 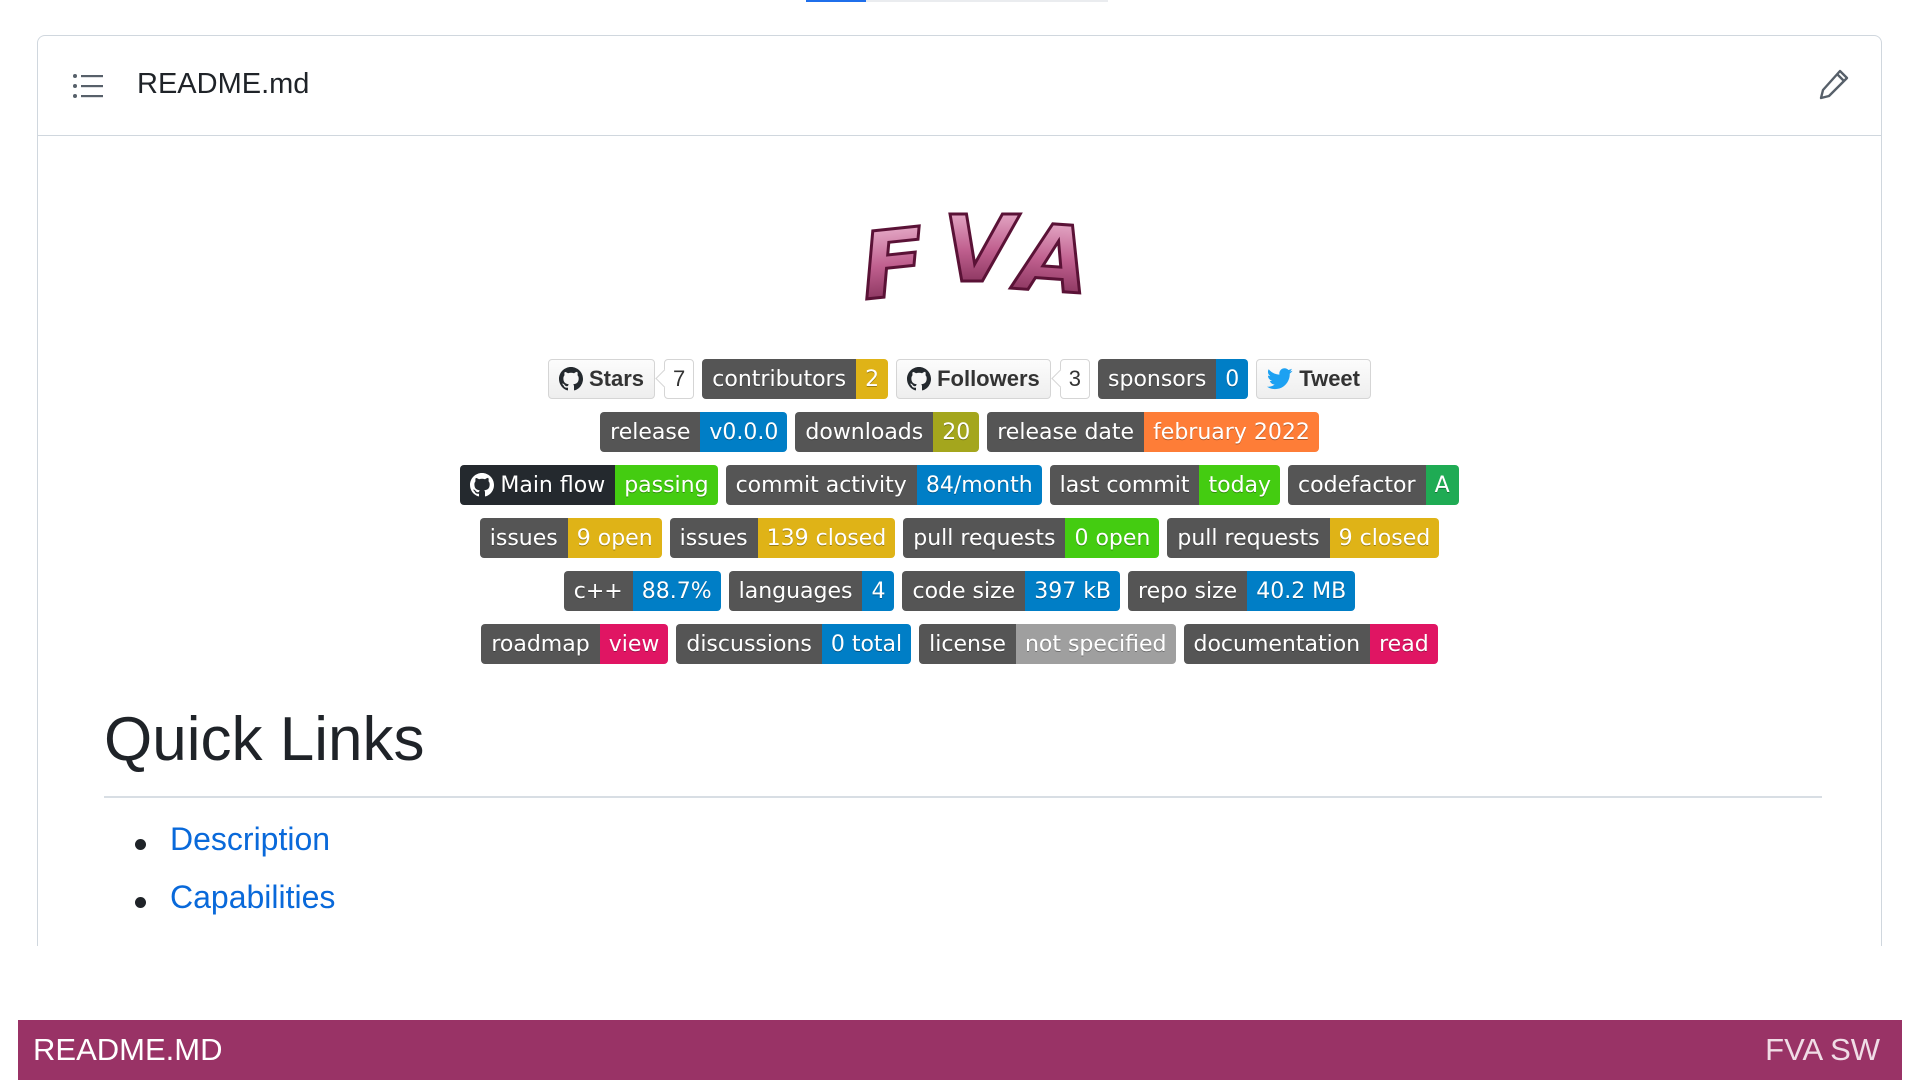 What do you see at coordinates (919, 379) in the screenshot?
I see `github-icon` at bounding box center [919, 379].